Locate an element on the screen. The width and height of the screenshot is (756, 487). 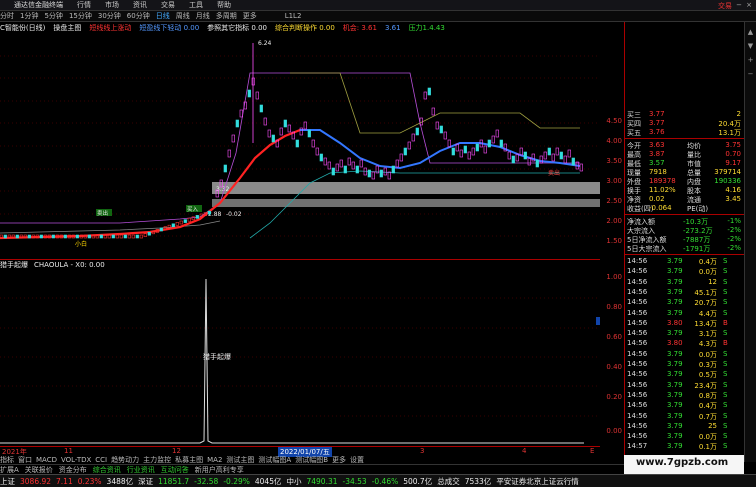
ref-code: L1L2 is located at coordinates (293, 16).